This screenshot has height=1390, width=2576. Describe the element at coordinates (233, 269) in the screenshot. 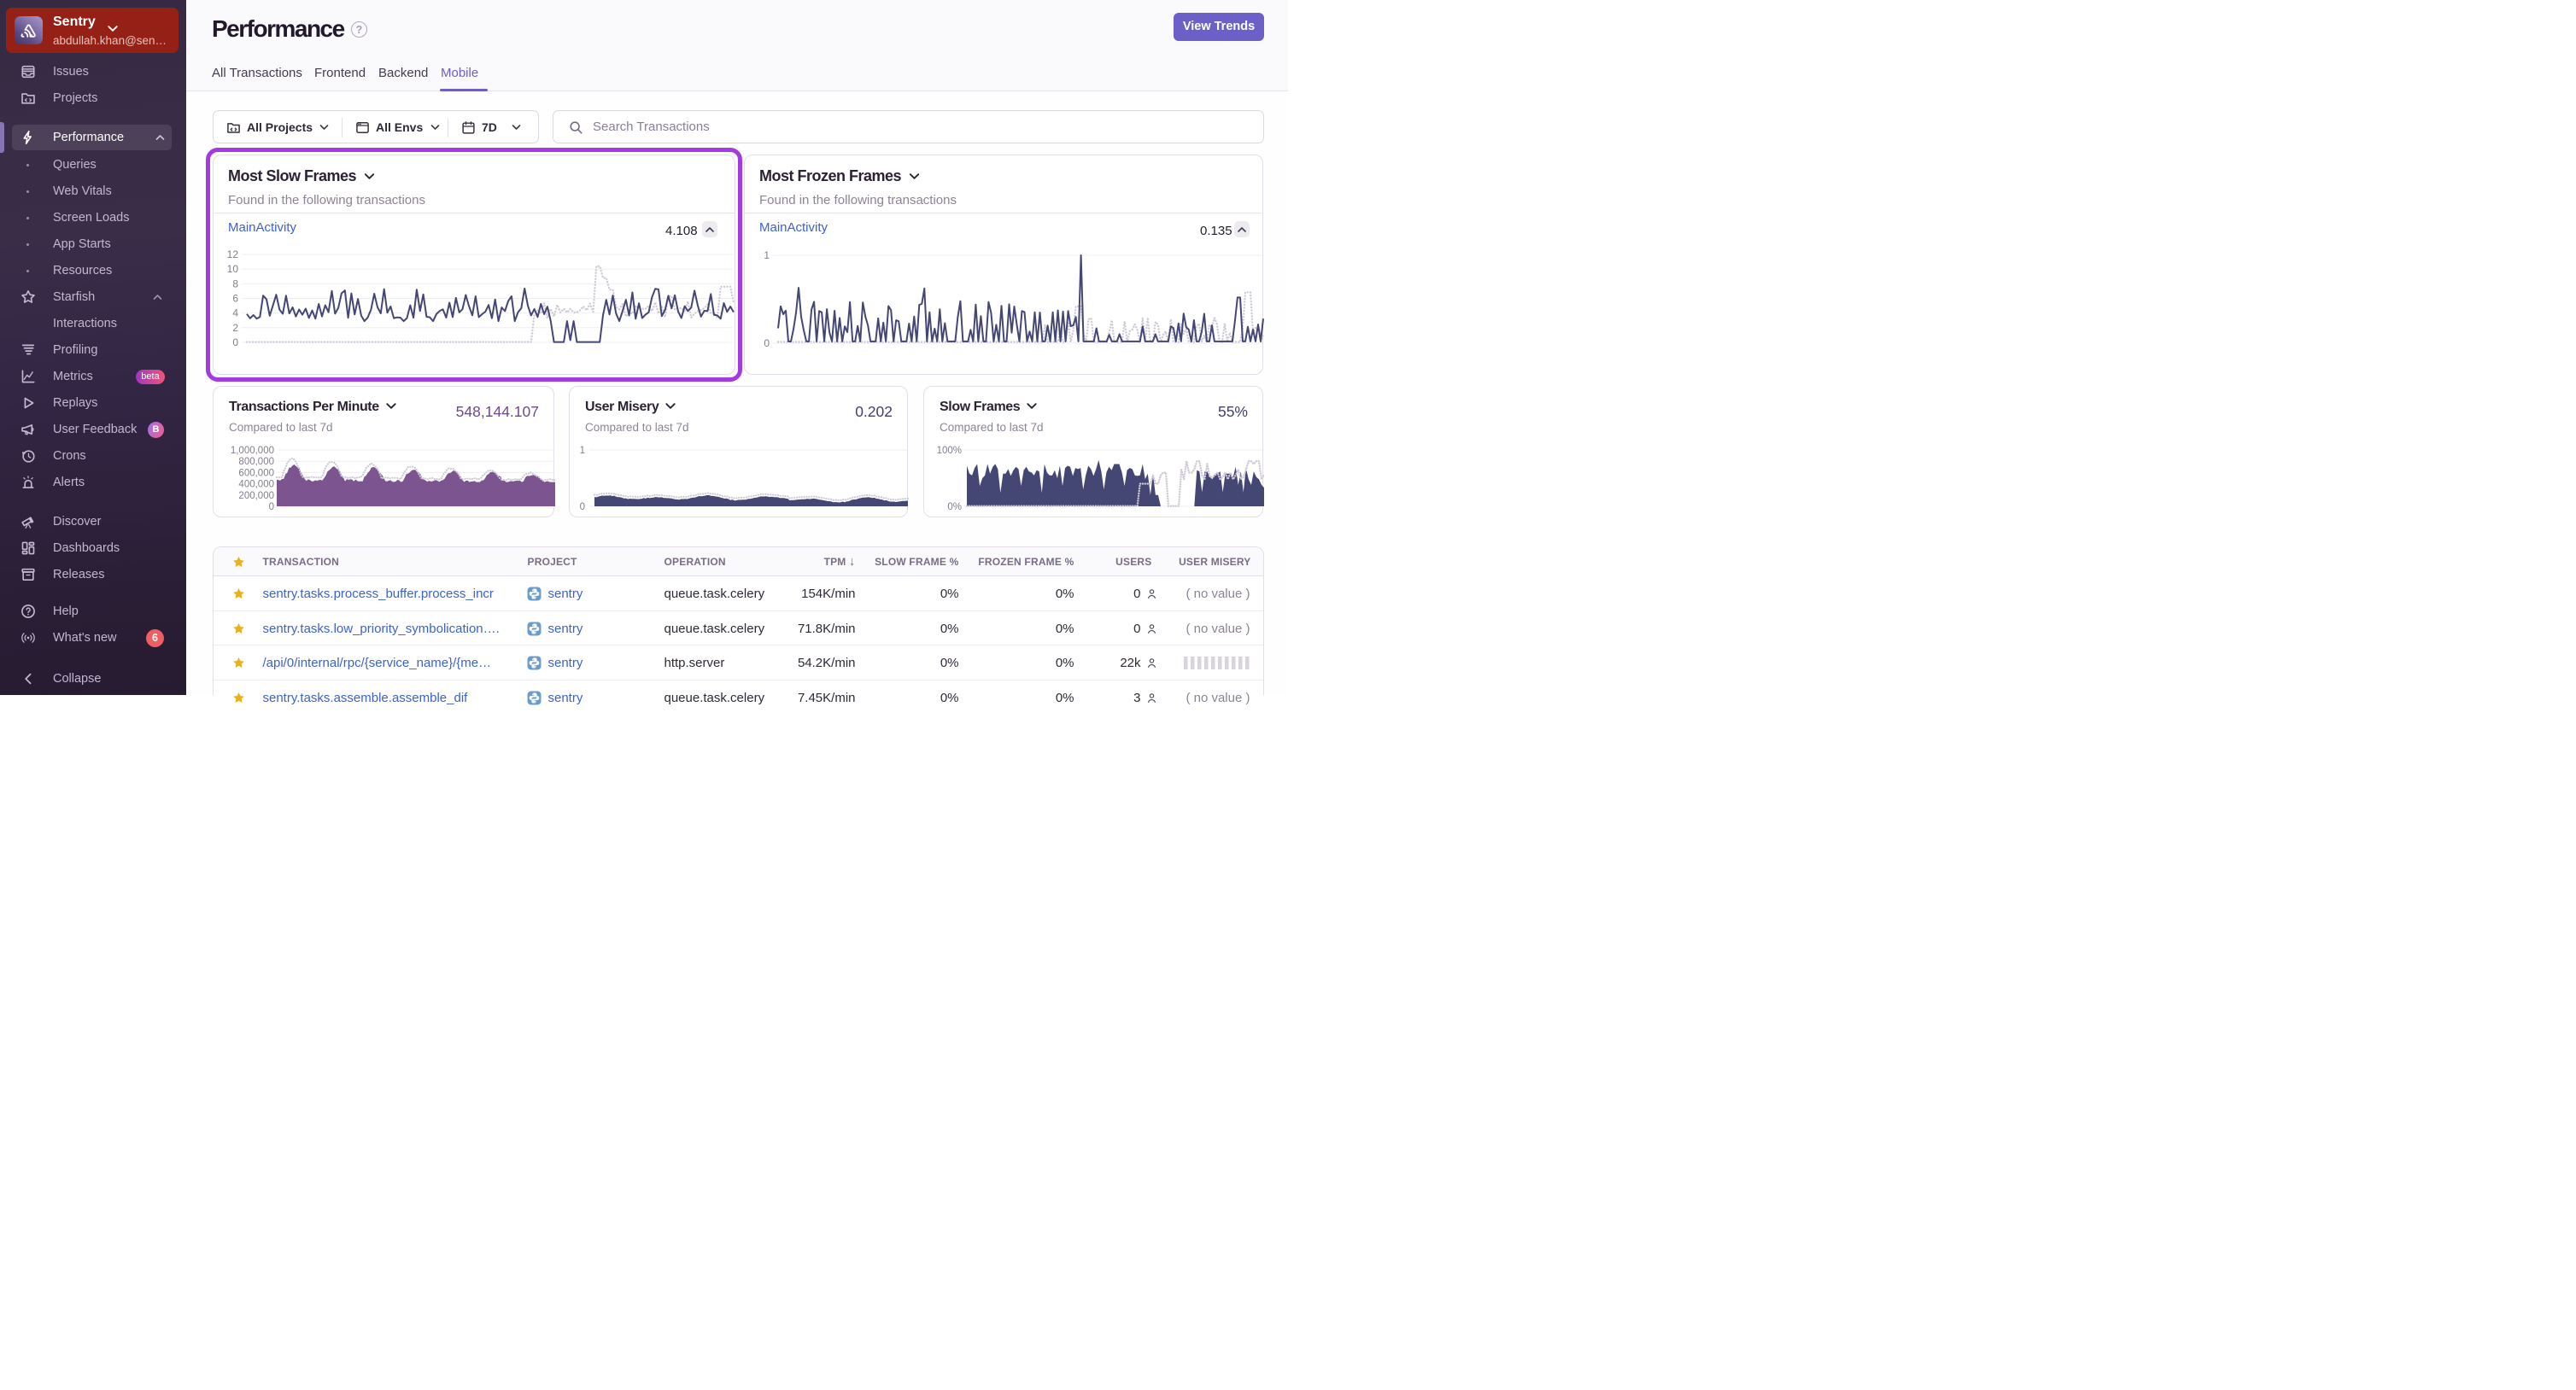

I see `svg-text: 10` at that location.